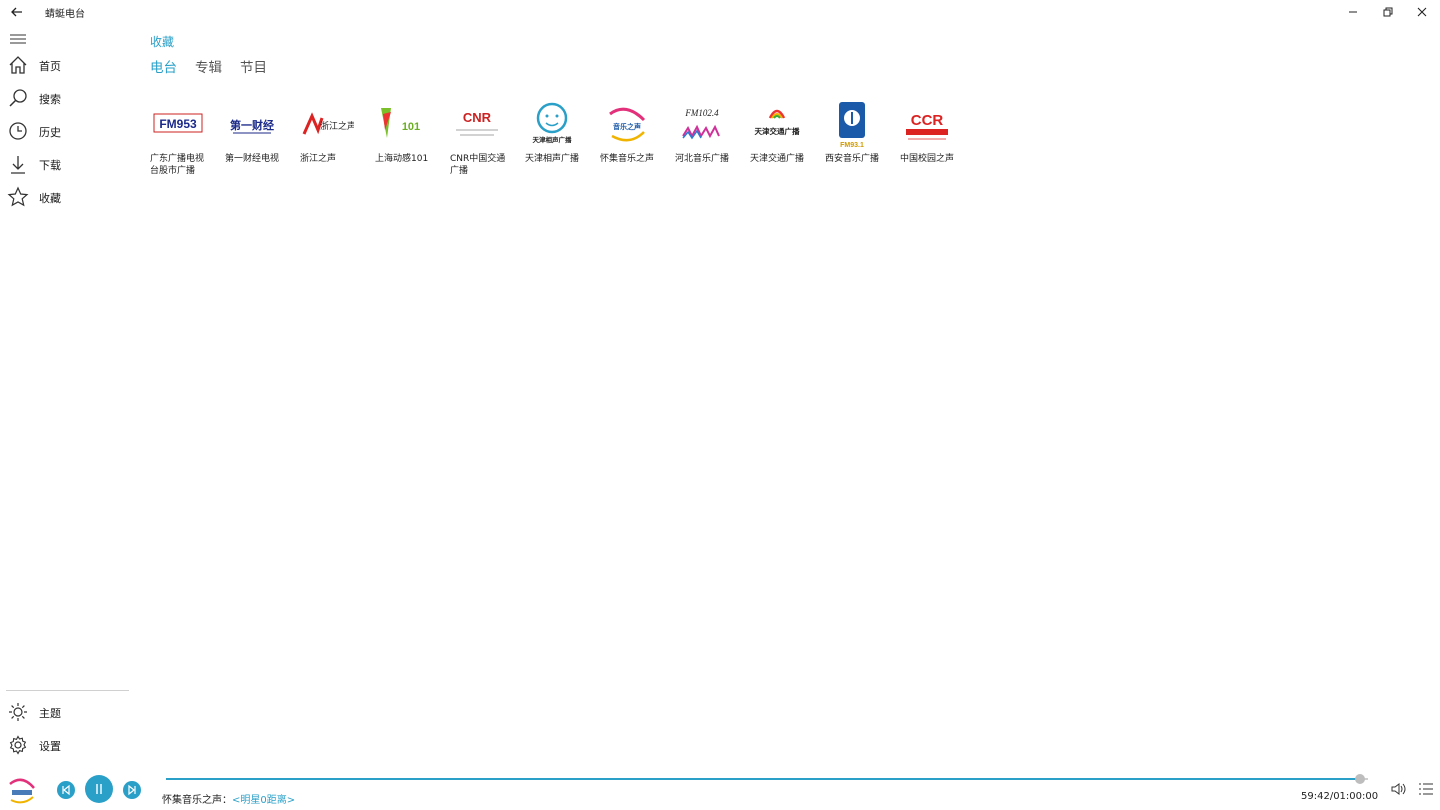 The image size is (1440, 810). I want to click on station-logo: 音乐之声, so click(627, 124).